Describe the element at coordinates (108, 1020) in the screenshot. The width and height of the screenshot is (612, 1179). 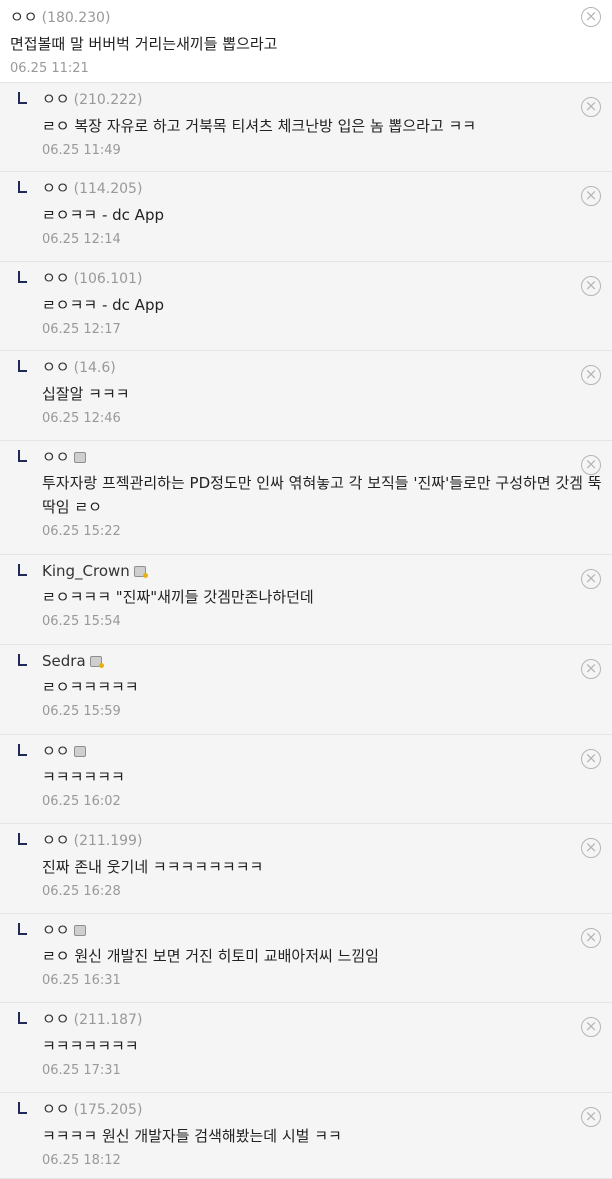
I see `ip-address: (211.187)` at that location.